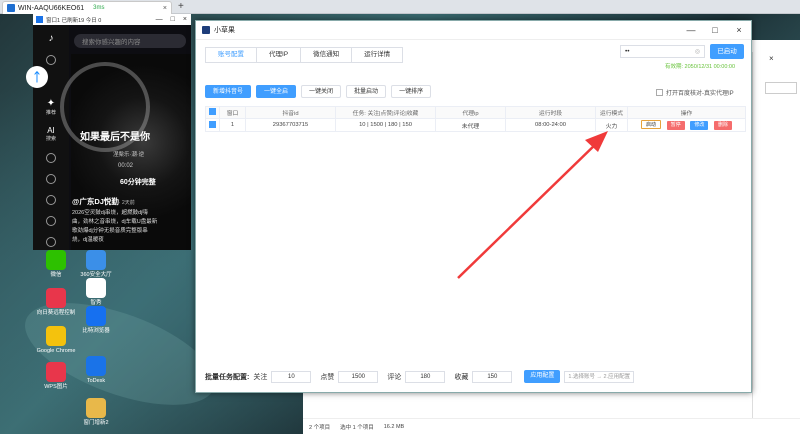 This screenshot has height=434, width=800. What do you see at coordinates (51, 221) in the screenshot?
I see `help-icon` at bounding box center [51, 221].